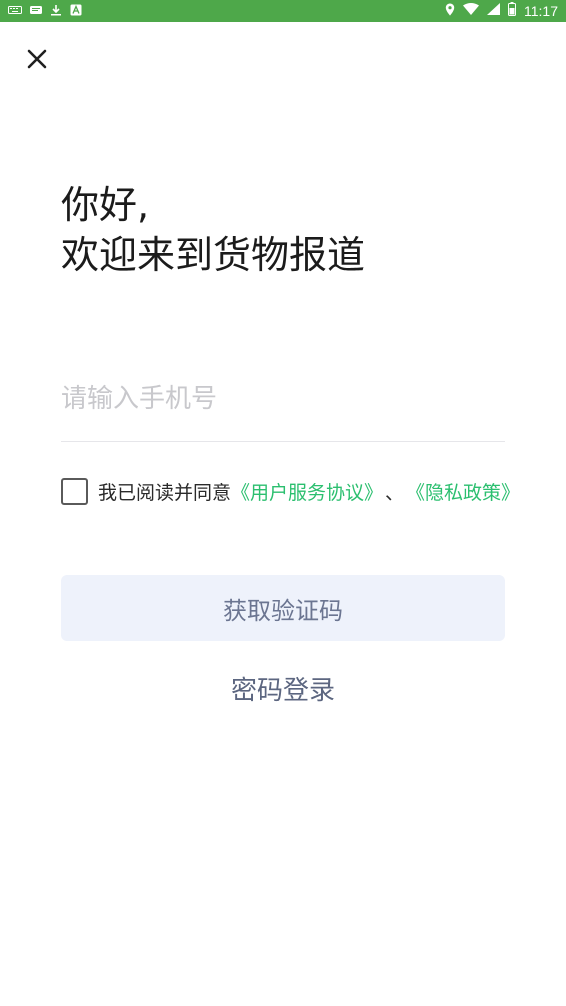  What do you see at coordinates (283, 399) in the screenshot?
I see `phone-input` at bounding box center [283, 399].